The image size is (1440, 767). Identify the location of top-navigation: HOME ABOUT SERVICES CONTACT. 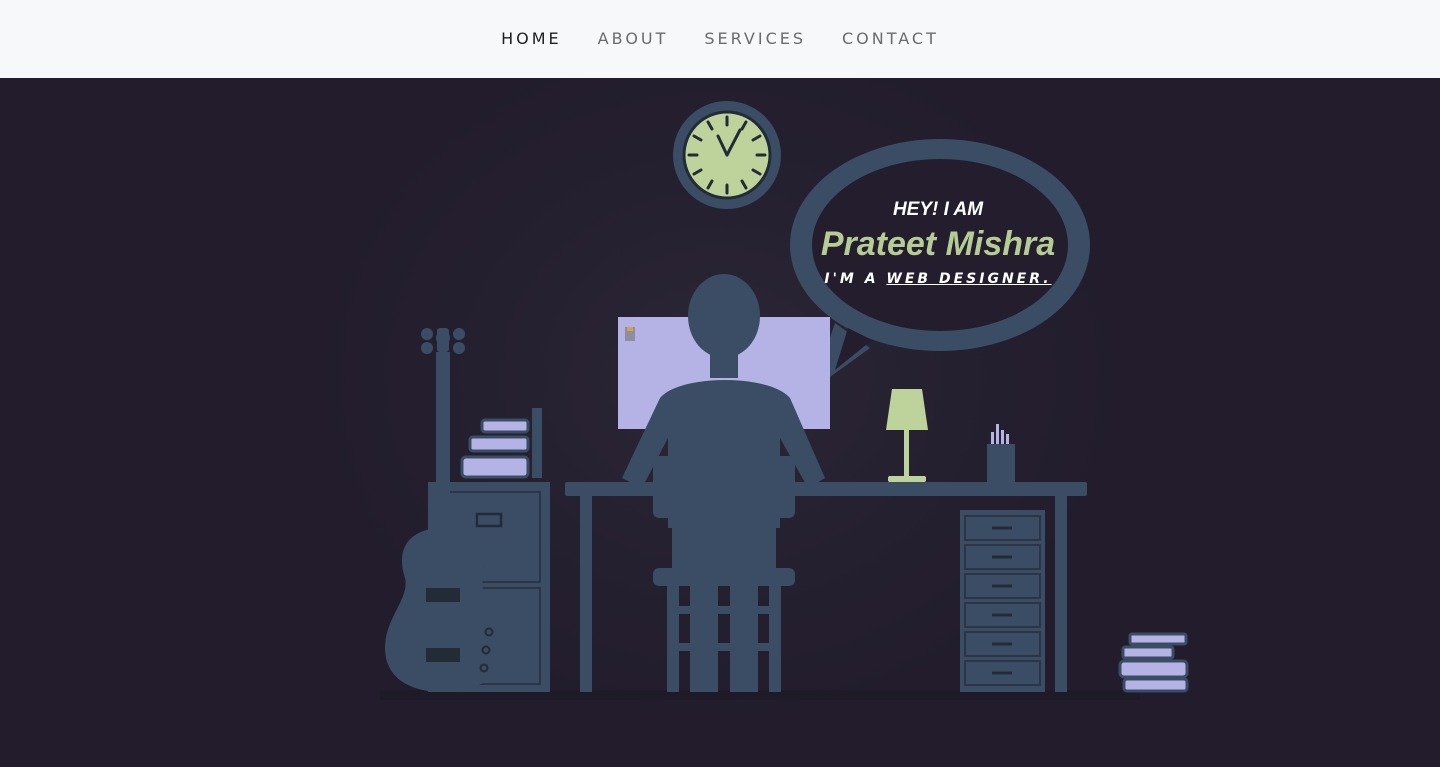
(720, 39).